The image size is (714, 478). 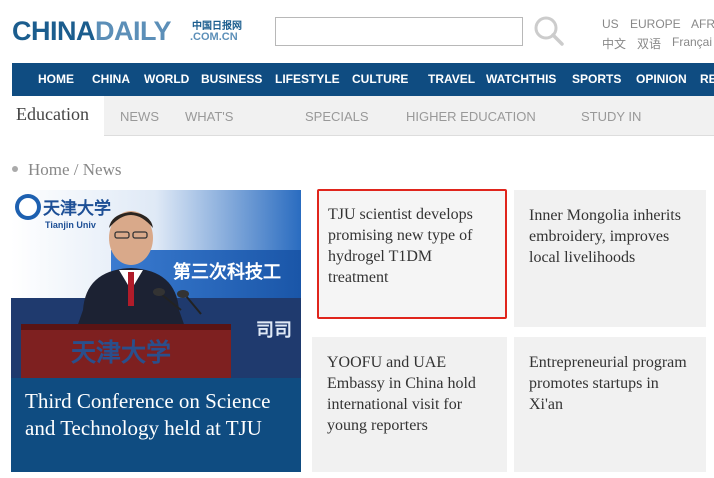 I want to click on search-input, so click(x=399, y=31).